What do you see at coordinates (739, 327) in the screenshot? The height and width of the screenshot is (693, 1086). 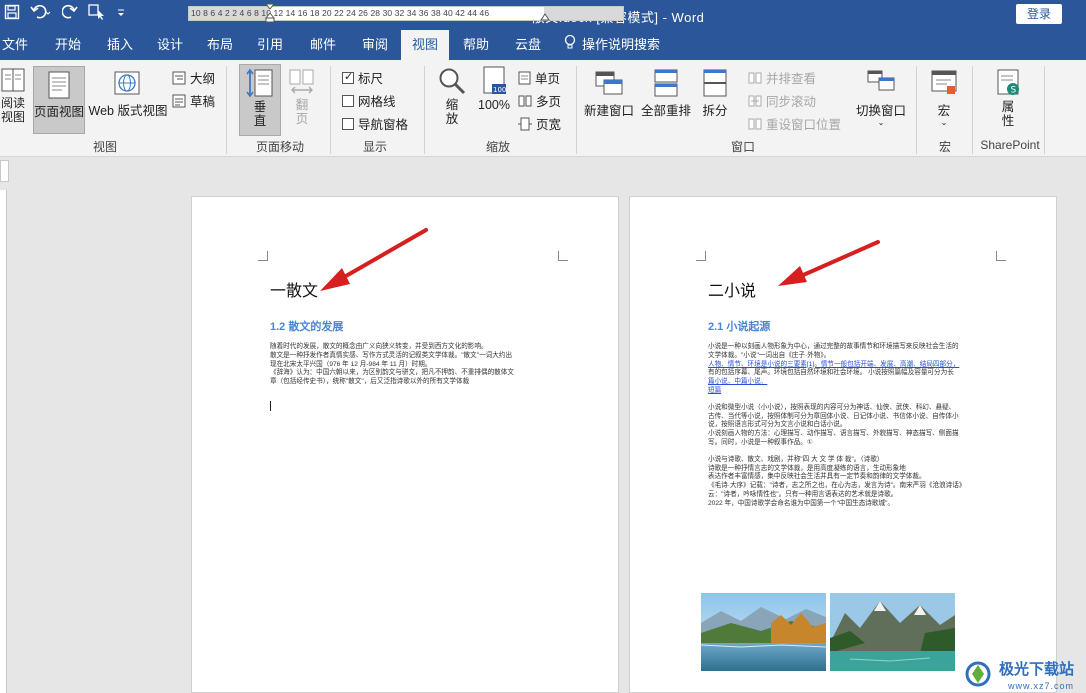 I see `heading-2: 2.1 小说起源` at bounding box center [739, 327].